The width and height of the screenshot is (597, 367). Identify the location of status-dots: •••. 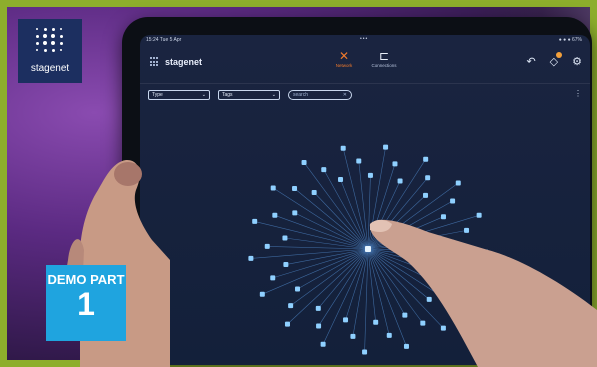
(364, 39).